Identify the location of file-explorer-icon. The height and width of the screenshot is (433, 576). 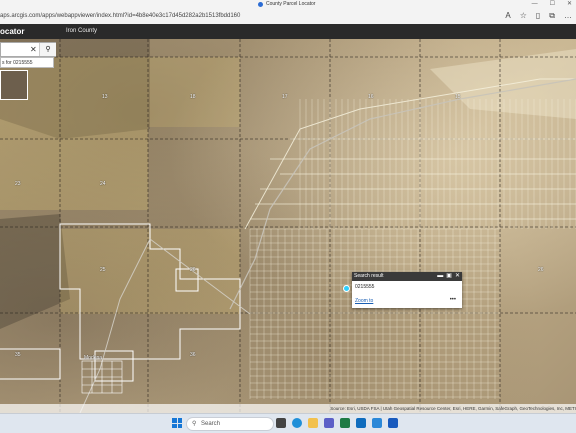
(313, 423).